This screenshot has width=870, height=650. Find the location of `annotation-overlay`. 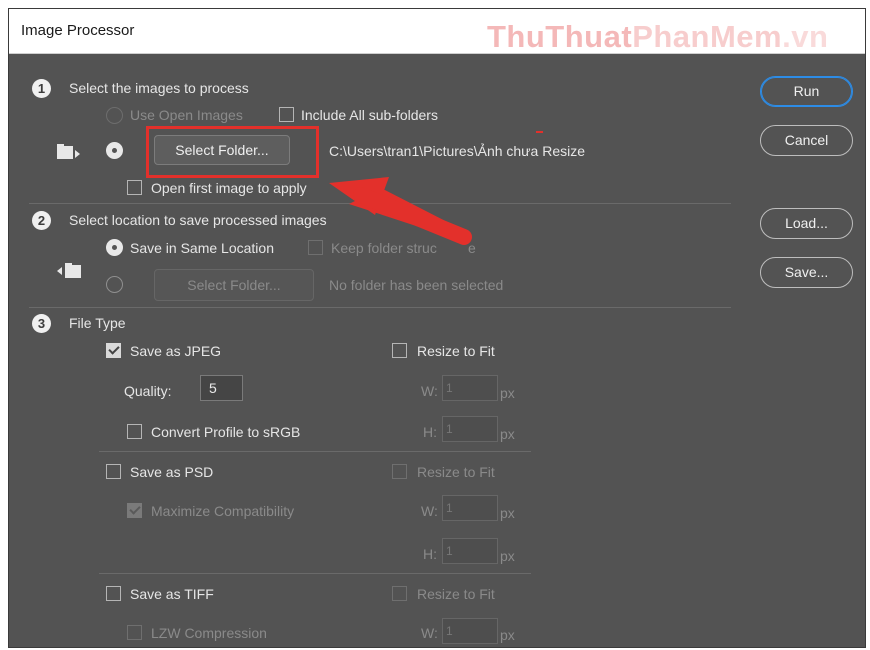

annotation-overlay is located at coordinates (400, 211).